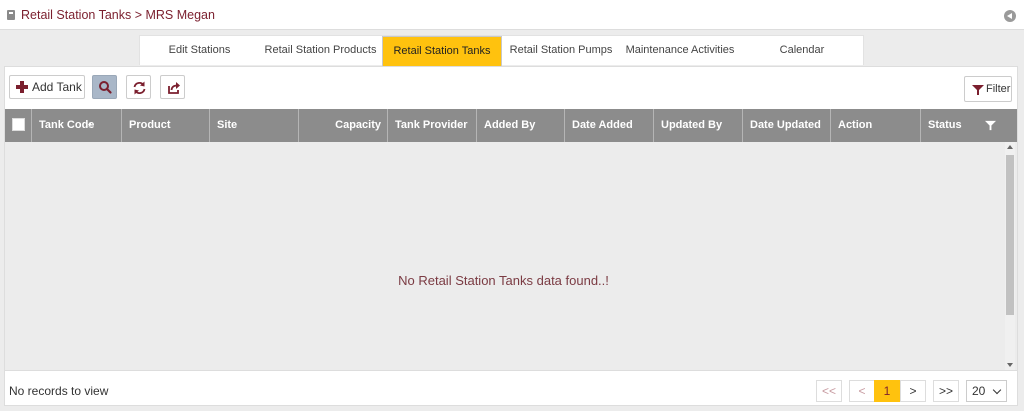  What do you see at coordinates (787, 125) in the screenshot?
I see `column-date-updated: Date Updated` at bounding box center [787, 125].